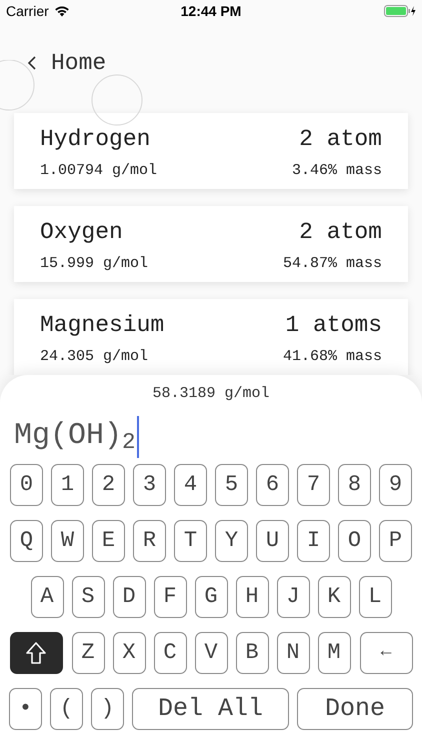  Describe the element at coordinates (231, 541) in the screenshot. I see `key: Y` at that location.